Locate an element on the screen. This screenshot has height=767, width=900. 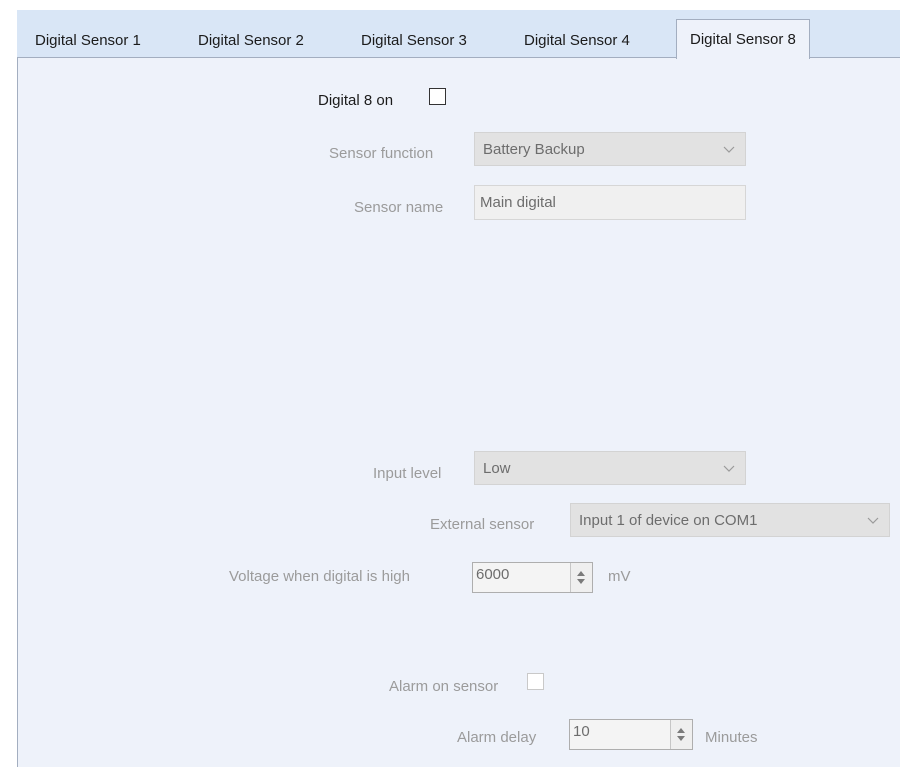
sensor-name-label: Sensor name is located at coordinates (399, 207).